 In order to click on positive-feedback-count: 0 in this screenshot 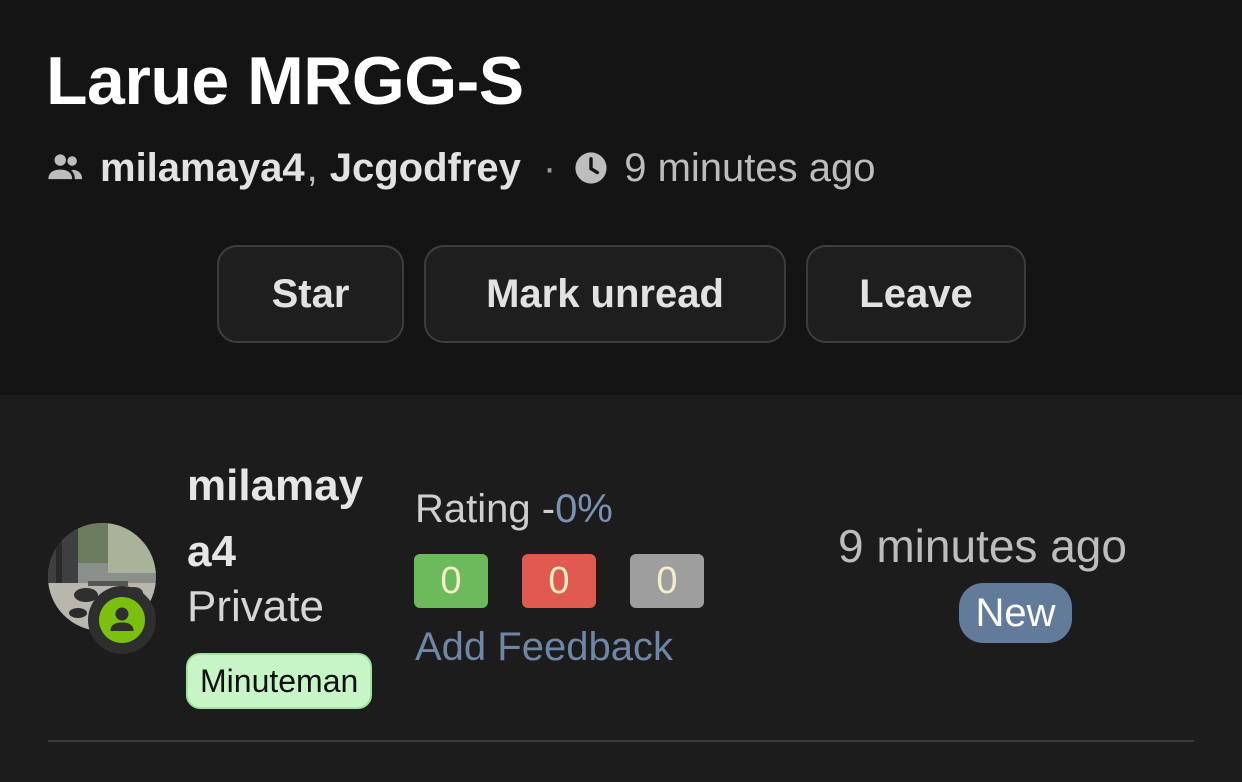, I will do `click(451, 581)`.